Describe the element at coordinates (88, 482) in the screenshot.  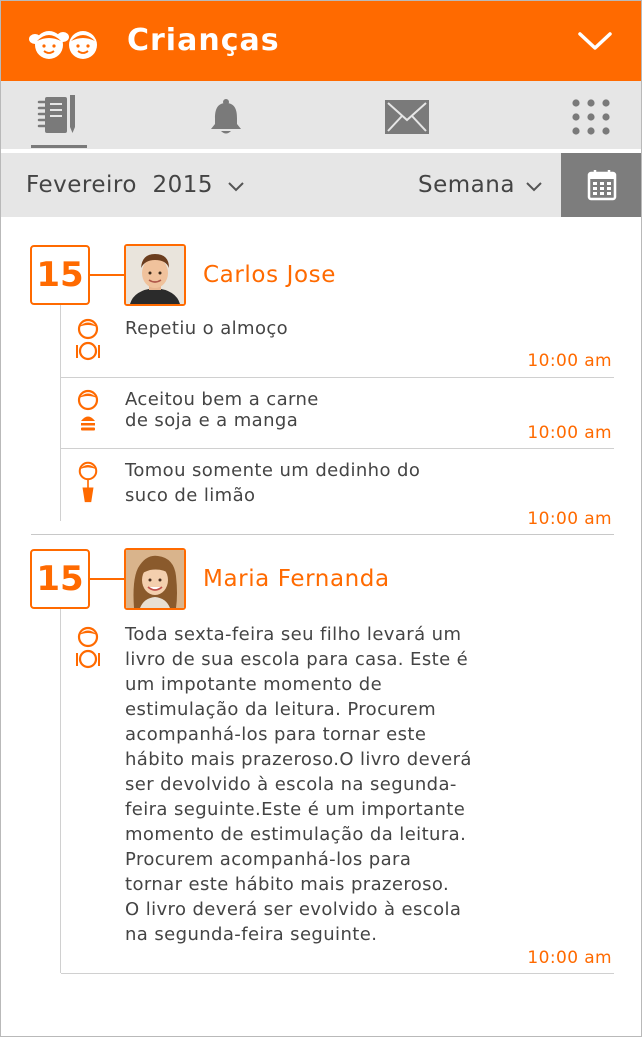
I see `drink-cup-icon` at that location.